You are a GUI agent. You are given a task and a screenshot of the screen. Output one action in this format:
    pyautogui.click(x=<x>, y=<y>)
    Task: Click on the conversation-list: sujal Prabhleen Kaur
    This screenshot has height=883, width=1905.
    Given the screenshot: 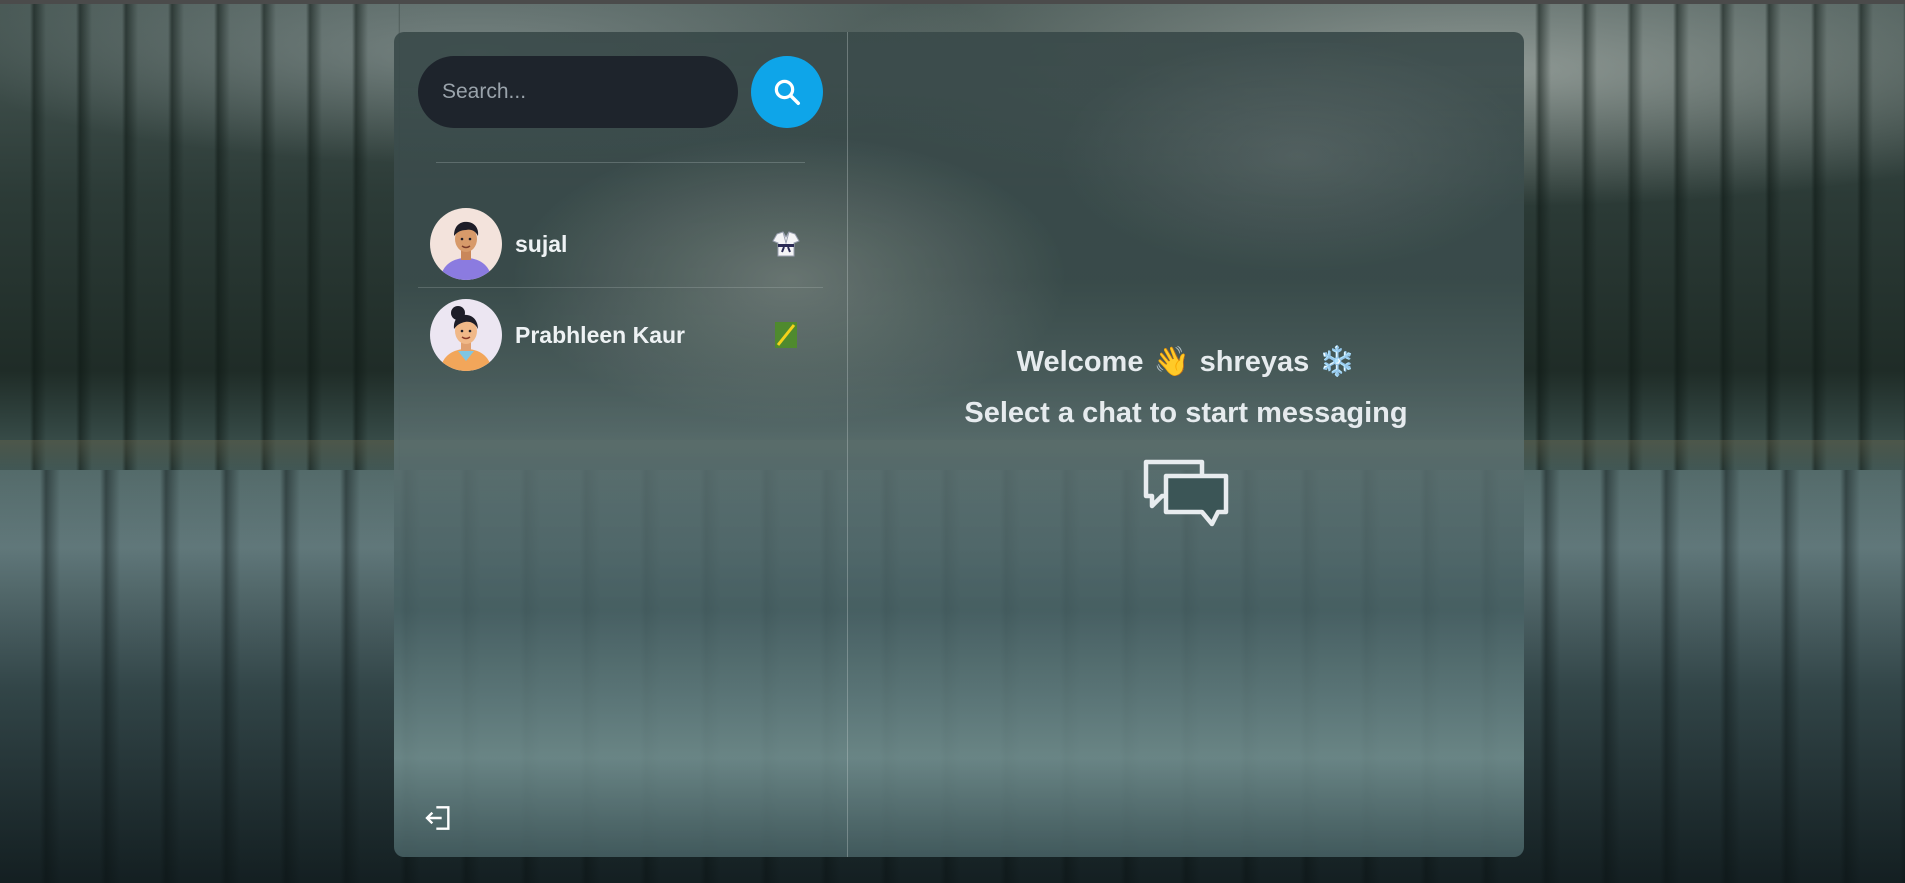 What is the action you would take?
    pyautogui.click(x=620, y=289)
    